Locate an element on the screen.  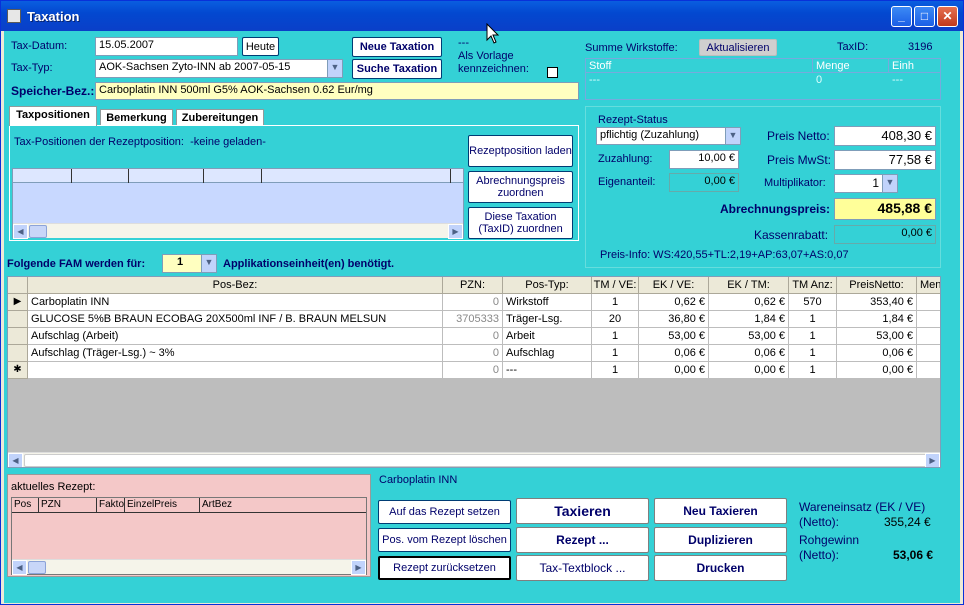
table-cell-netto: 0,06 € is located at coordinates (877, 353).